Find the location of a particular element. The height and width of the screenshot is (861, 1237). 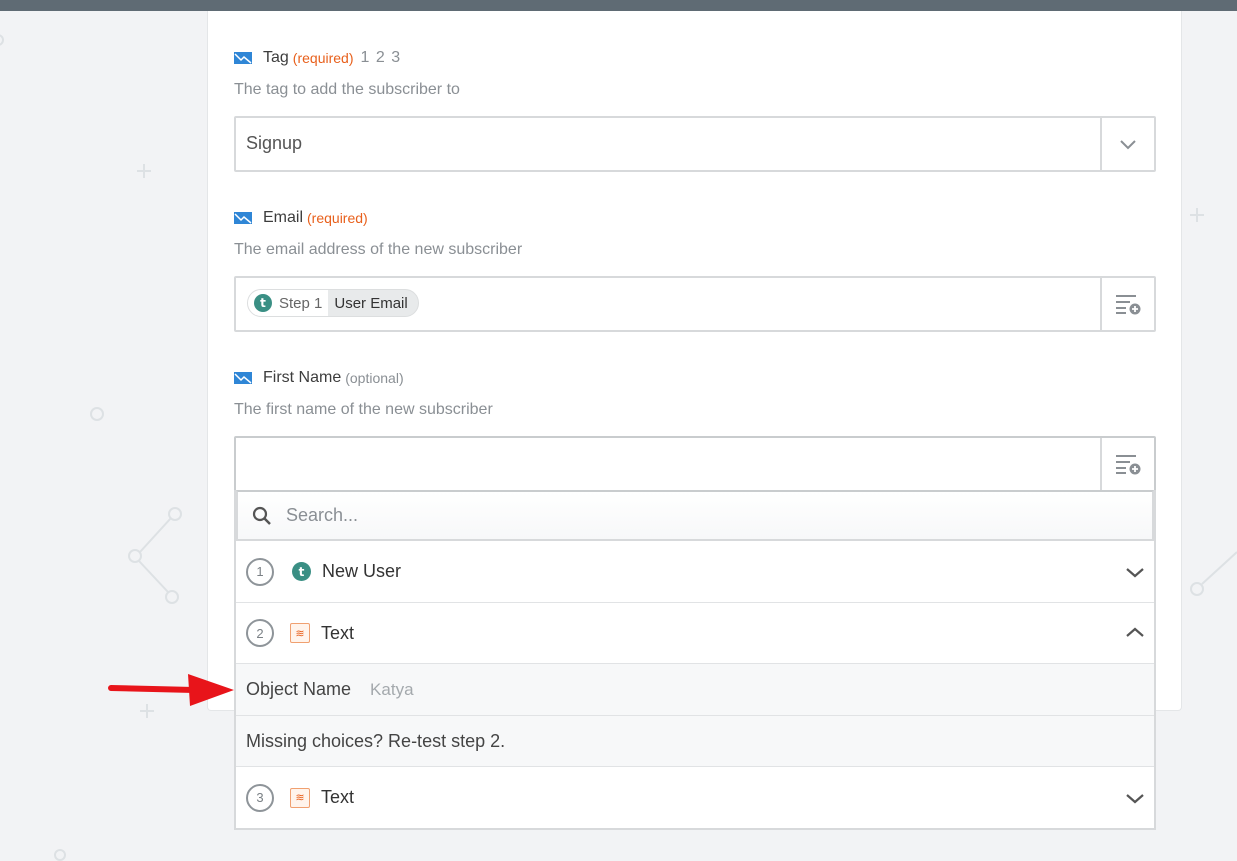

first-name-insert-data-button is located at coordinates (1127, 464).